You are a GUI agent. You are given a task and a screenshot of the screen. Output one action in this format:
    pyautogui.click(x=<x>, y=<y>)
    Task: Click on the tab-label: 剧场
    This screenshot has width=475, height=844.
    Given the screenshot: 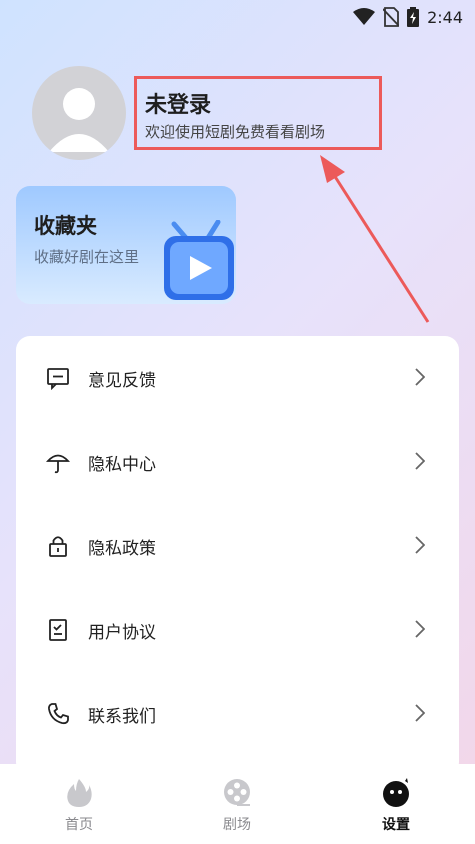 What is the action you would take?
    pyautogui.click(x=237, y=825)
    